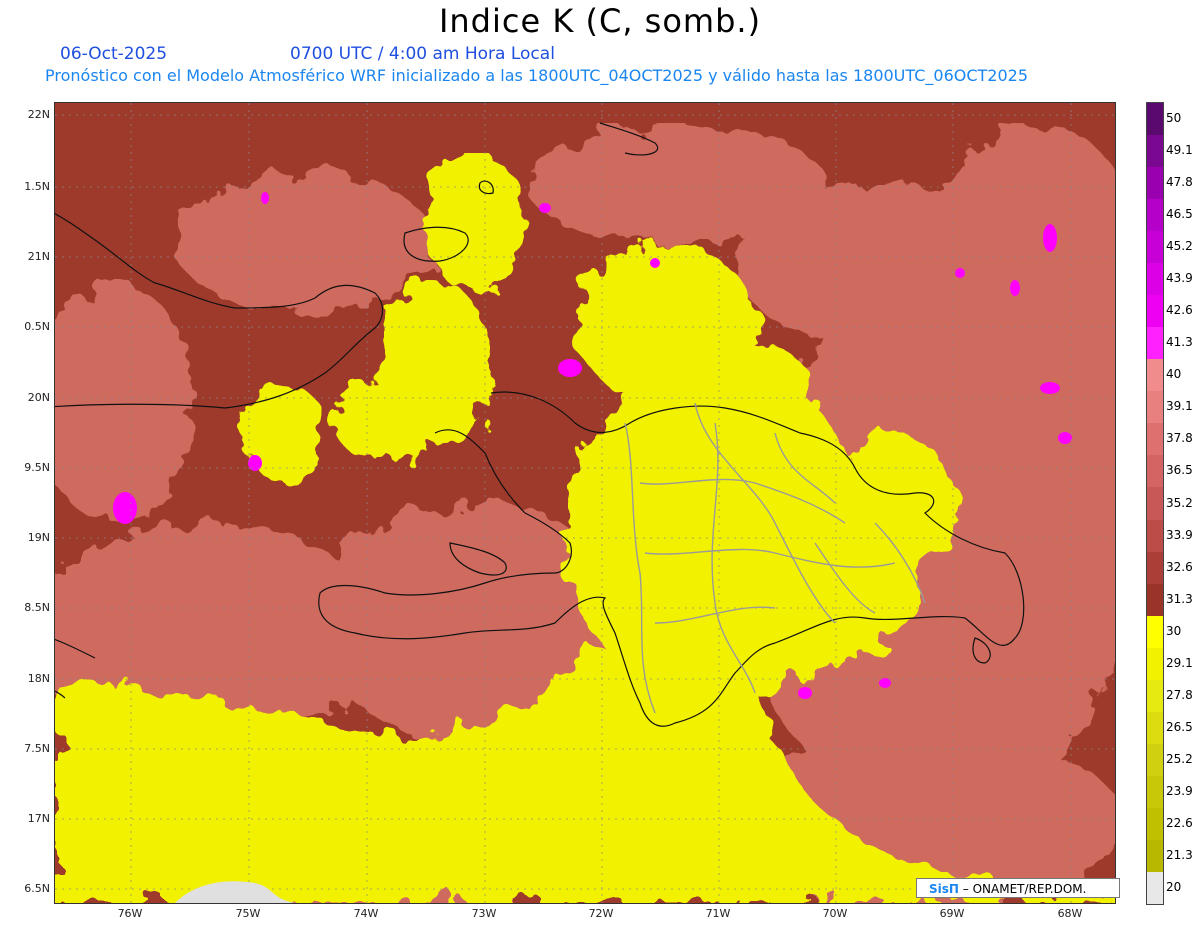 This screenshot has height=927, width=1200. What do you see at coordinates (1070, 913) in the screenshot?
I see `lon-label-68w: 68W` at bounding box center [1070, 913].